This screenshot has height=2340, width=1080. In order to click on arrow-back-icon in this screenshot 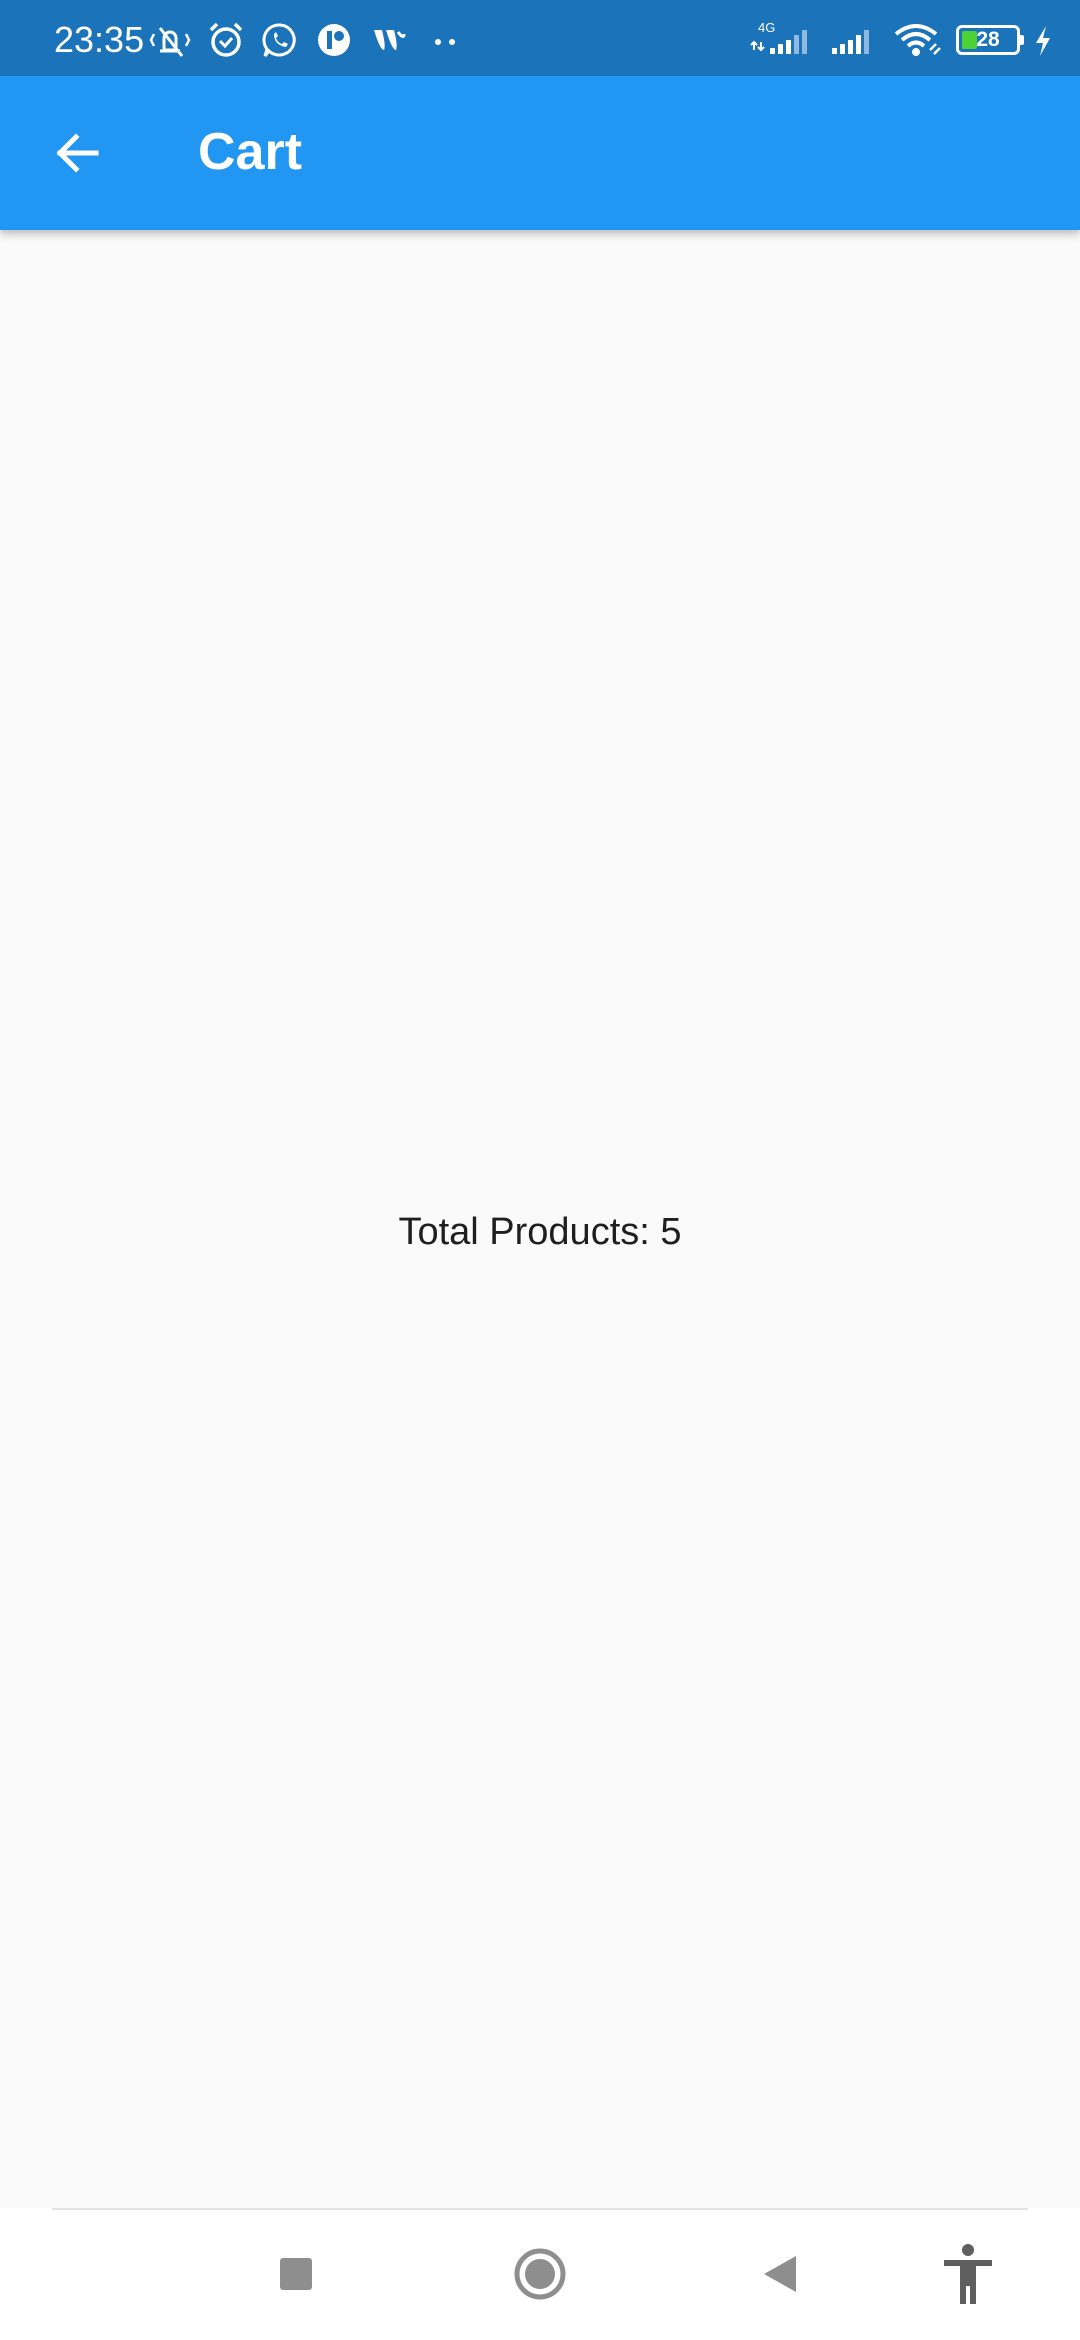, I will do `click(77, 153)`.